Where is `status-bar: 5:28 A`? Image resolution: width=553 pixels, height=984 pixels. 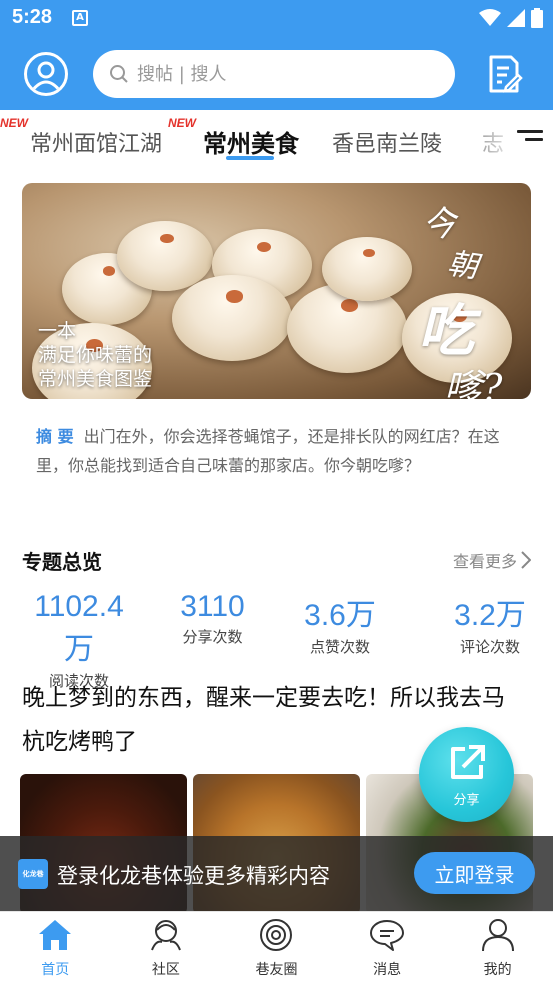
status-bar: 5:28 A is located at coordinates (276, 19).